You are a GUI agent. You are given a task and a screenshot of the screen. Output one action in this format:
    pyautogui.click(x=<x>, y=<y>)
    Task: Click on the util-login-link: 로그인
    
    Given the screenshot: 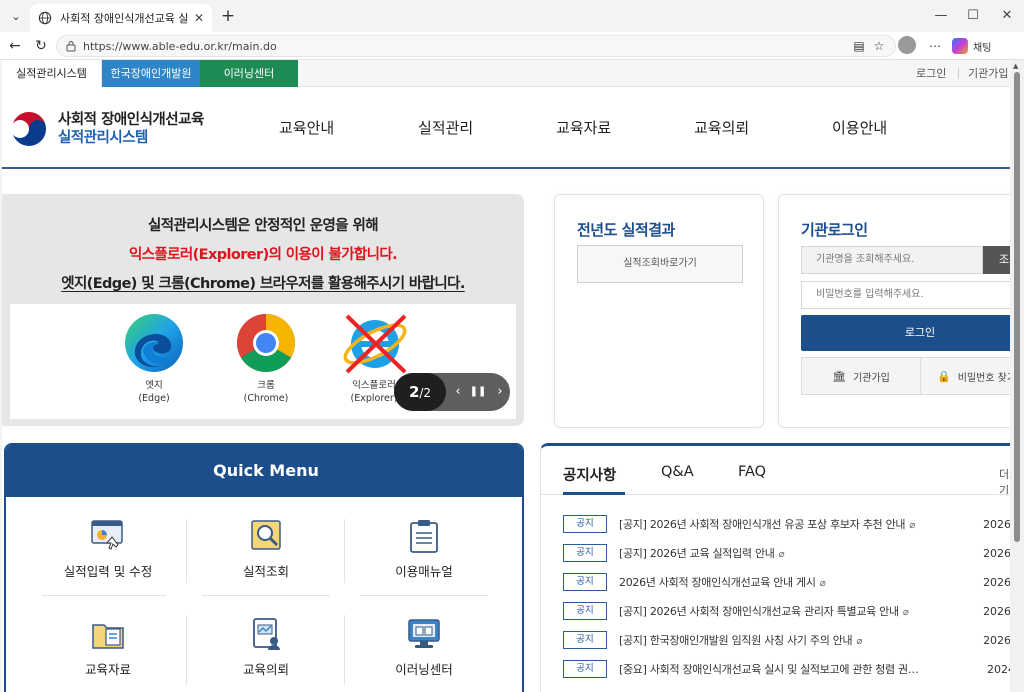 What is the action you would take?
    pyautogui.click(x=931, y=73)
    